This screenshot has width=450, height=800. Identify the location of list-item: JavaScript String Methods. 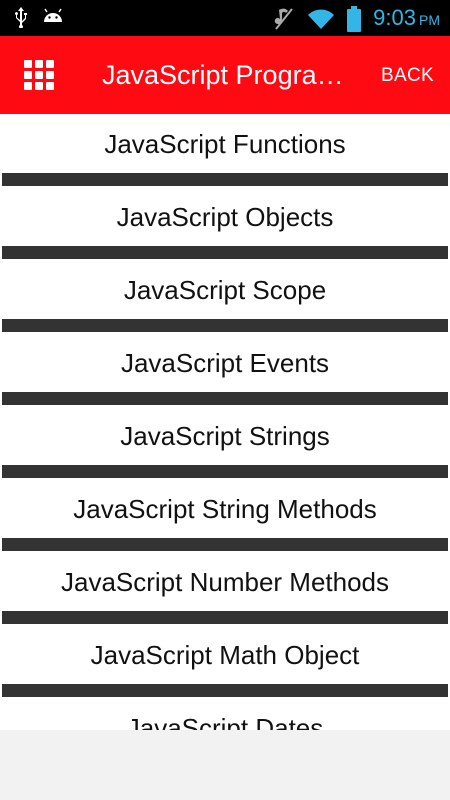
(225, 515).